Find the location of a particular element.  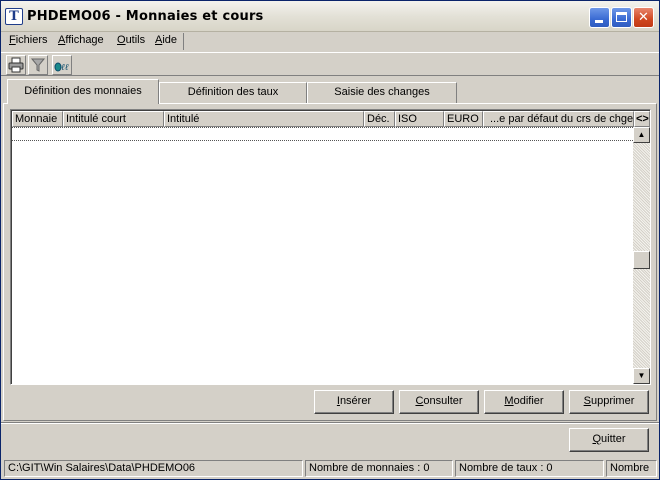

col-euro: EURO is located at coordinates (463, 119).